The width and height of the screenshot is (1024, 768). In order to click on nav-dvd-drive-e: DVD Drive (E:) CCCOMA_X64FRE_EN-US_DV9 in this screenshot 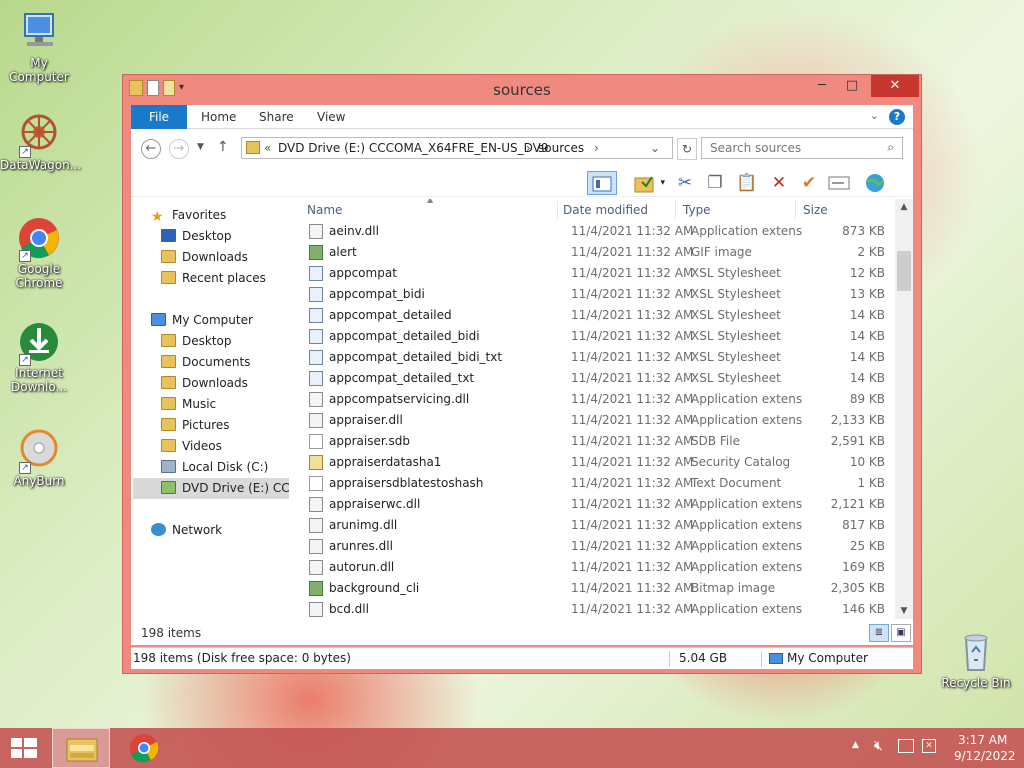, I will do `click(211, 488)`.